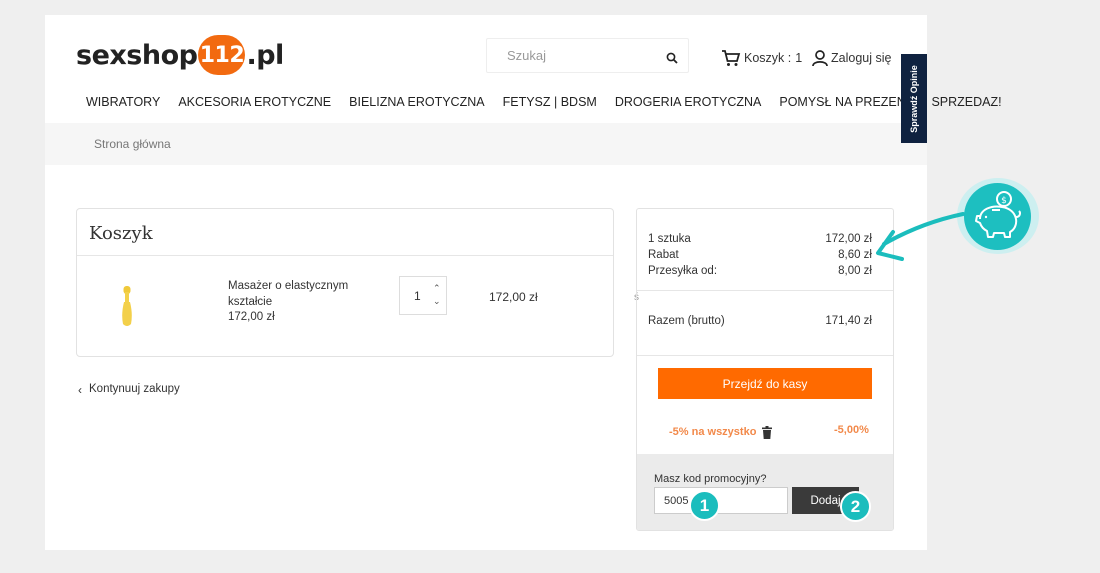 This screenshot has height=573, width=1100. What do you see at coordinates (920, 236) in the screenshot?
I see `callout-arrow` at bounding box center [920, 236].